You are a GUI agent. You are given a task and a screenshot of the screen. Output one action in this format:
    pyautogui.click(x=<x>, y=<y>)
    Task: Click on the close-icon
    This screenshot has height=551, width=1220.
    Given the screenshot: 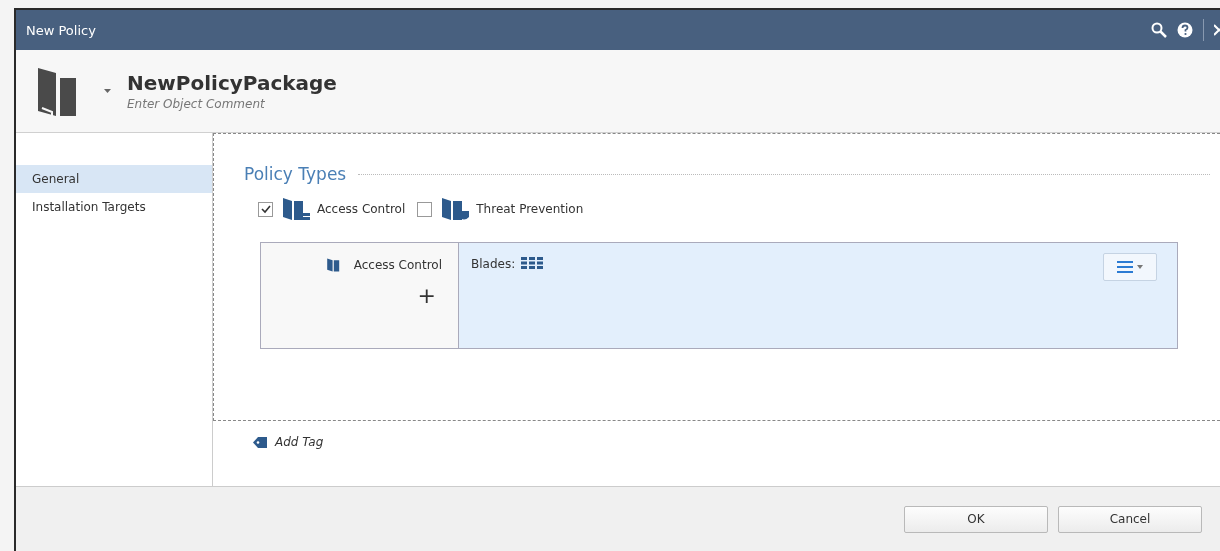 What is the action you would take?
    pyautogui.click(x=1217, y=30)
    